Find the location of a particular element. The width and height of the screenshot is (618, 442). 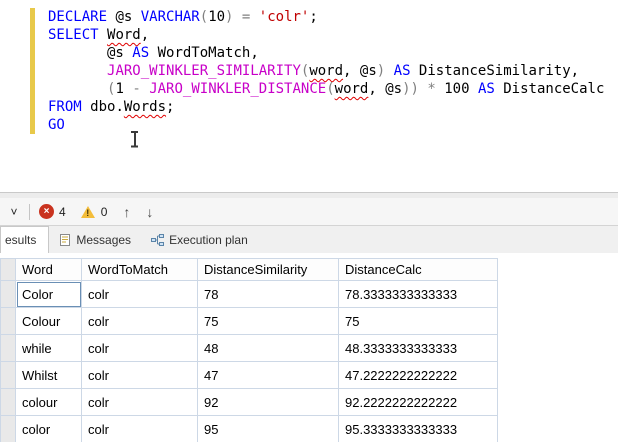

code-token: )) is located at coordinates (410, 89).